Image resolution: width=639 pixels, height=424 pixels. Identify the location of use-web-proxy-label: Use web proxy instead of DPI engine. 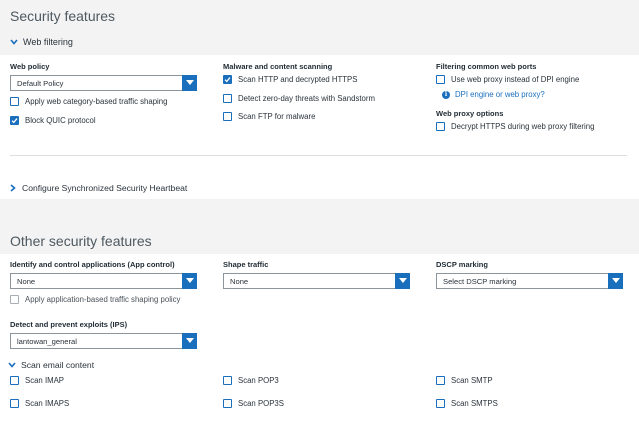
(515, 79).